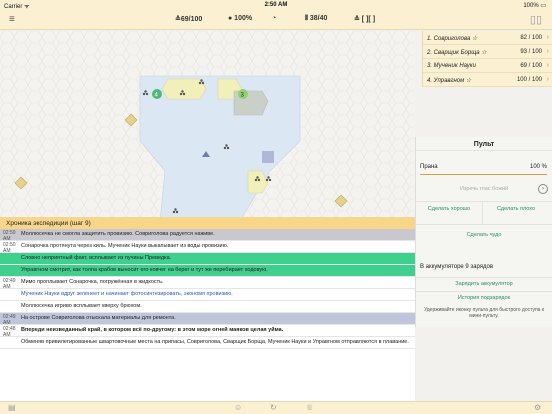 Image resolution: width=552 pixels, height=414 pixels. What do you see at coordinates (240, 18) in the screenshot?
I see `prana-stat: ● 100%` at bounding box center [240, 18].